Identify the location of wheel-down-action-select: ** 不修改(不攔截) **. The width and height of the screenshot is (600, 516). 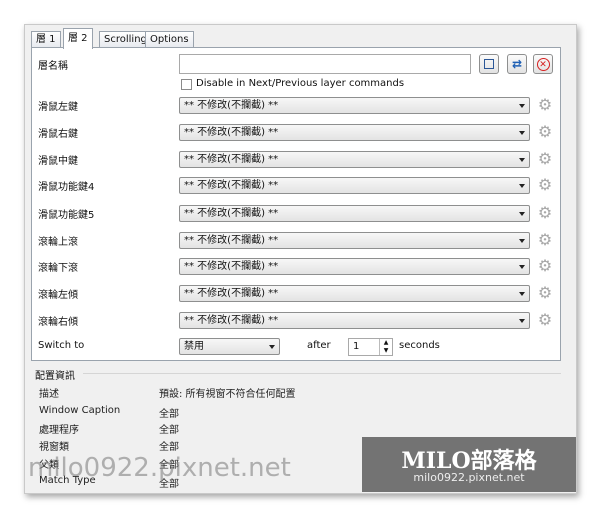
(354, 266).